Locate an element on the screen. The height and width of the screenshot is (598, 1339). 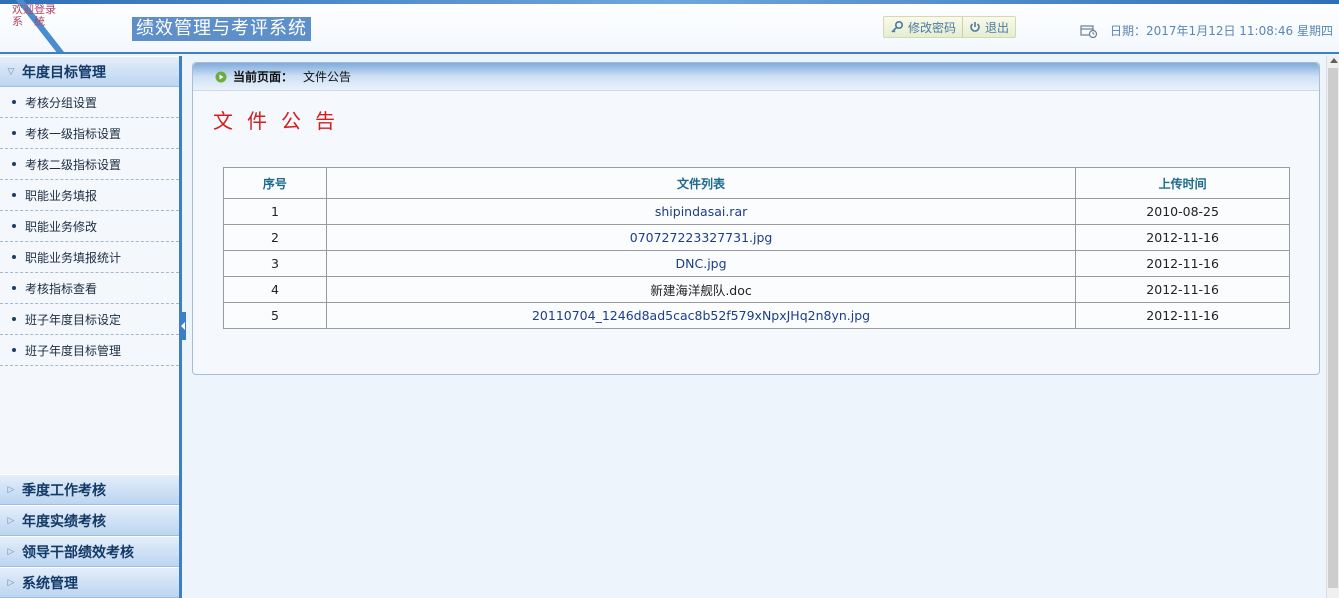
change-password-button: 修改密码 is located at coordinates (923, 27).